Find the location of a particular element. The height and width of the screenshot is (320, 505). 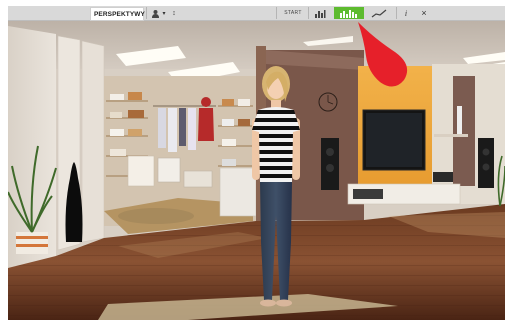

close-icon: × is located at coordinates (424, 13).